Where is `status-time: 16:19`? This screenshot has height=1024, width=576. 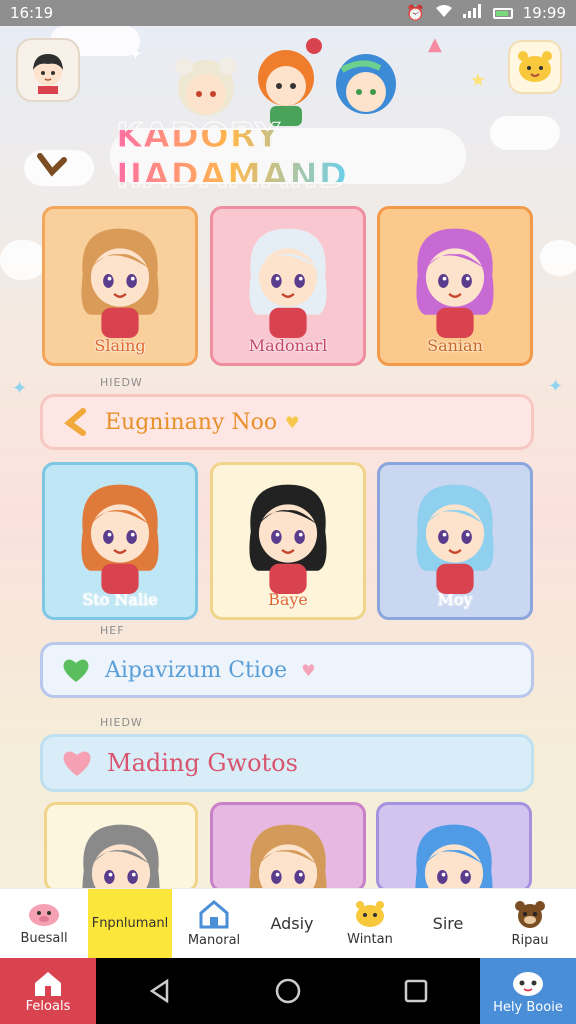
status-time: 16:19 is located at coordinates (32, 13).